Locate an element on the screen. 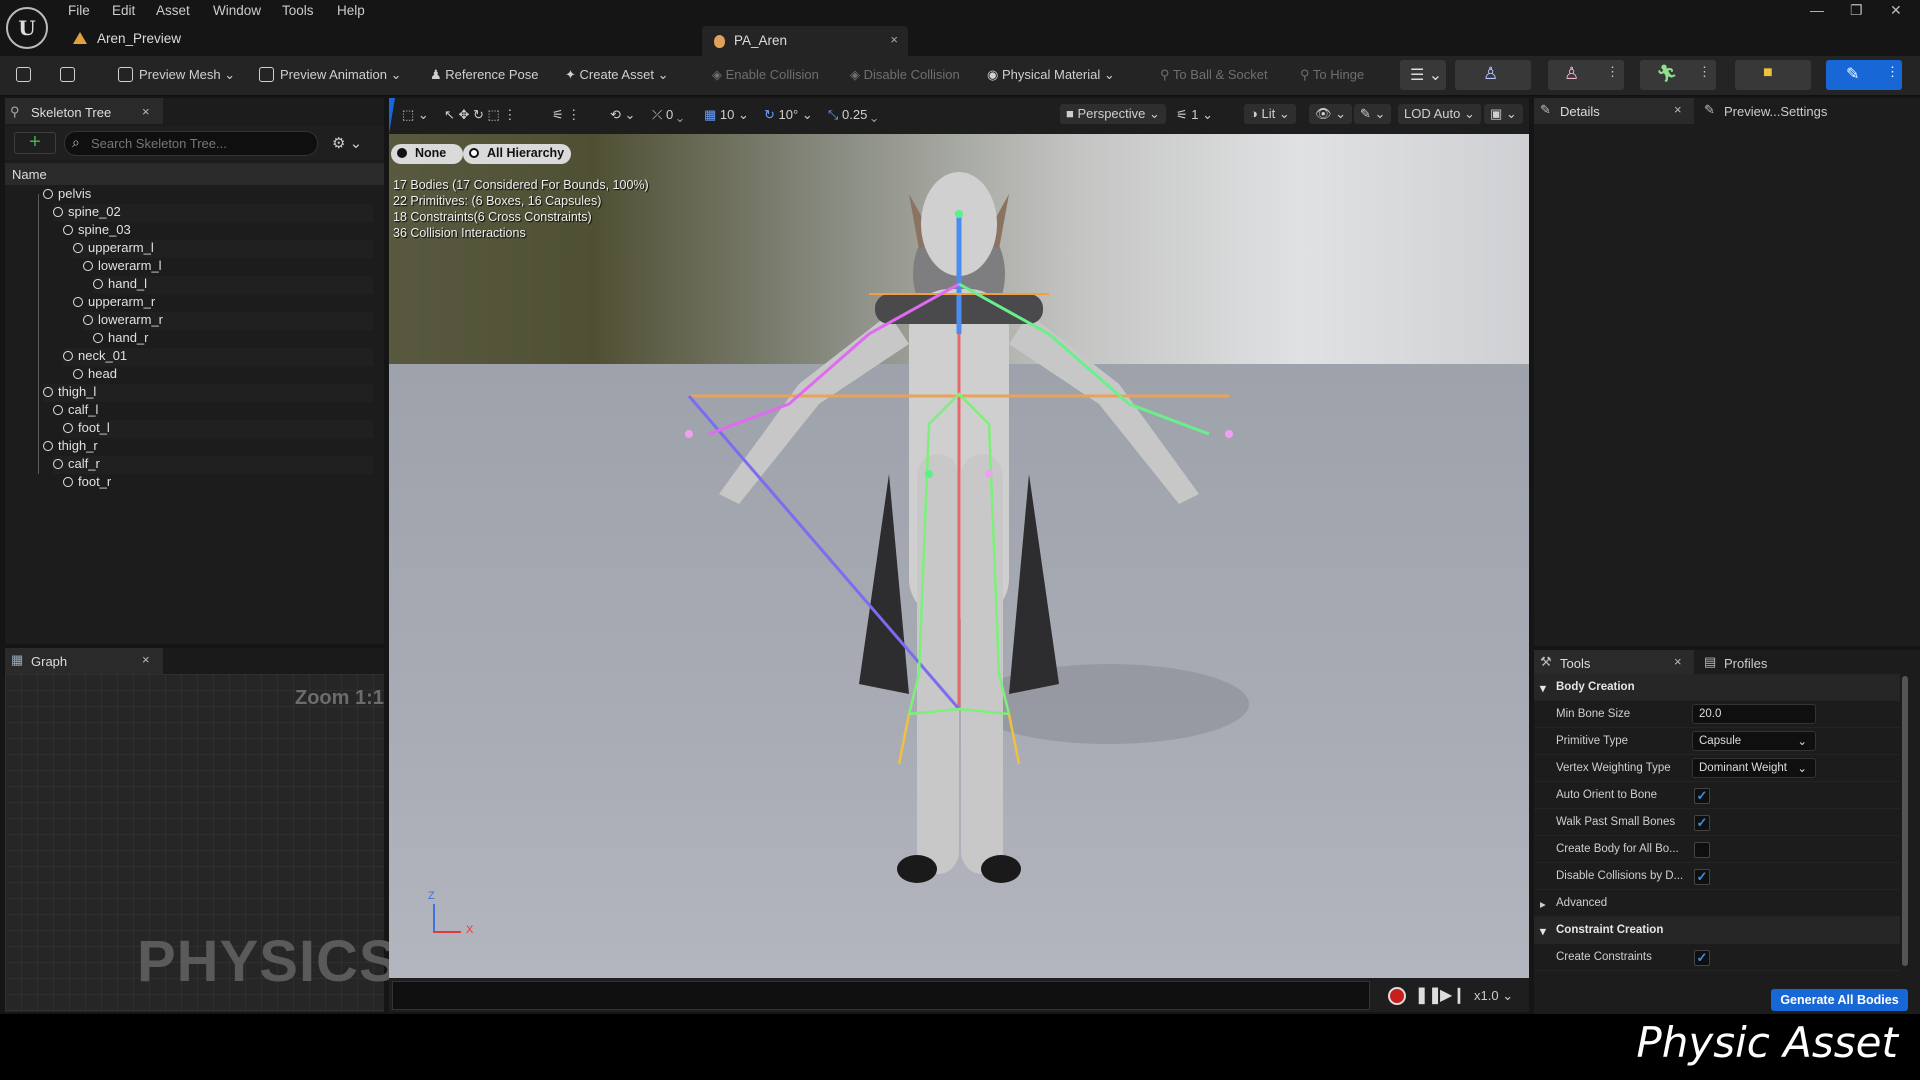 Image resolution: width=1920 pixels, height=1080 pixels. bone-row-neck-01: neck_01 is located at coordinates (216, 357).